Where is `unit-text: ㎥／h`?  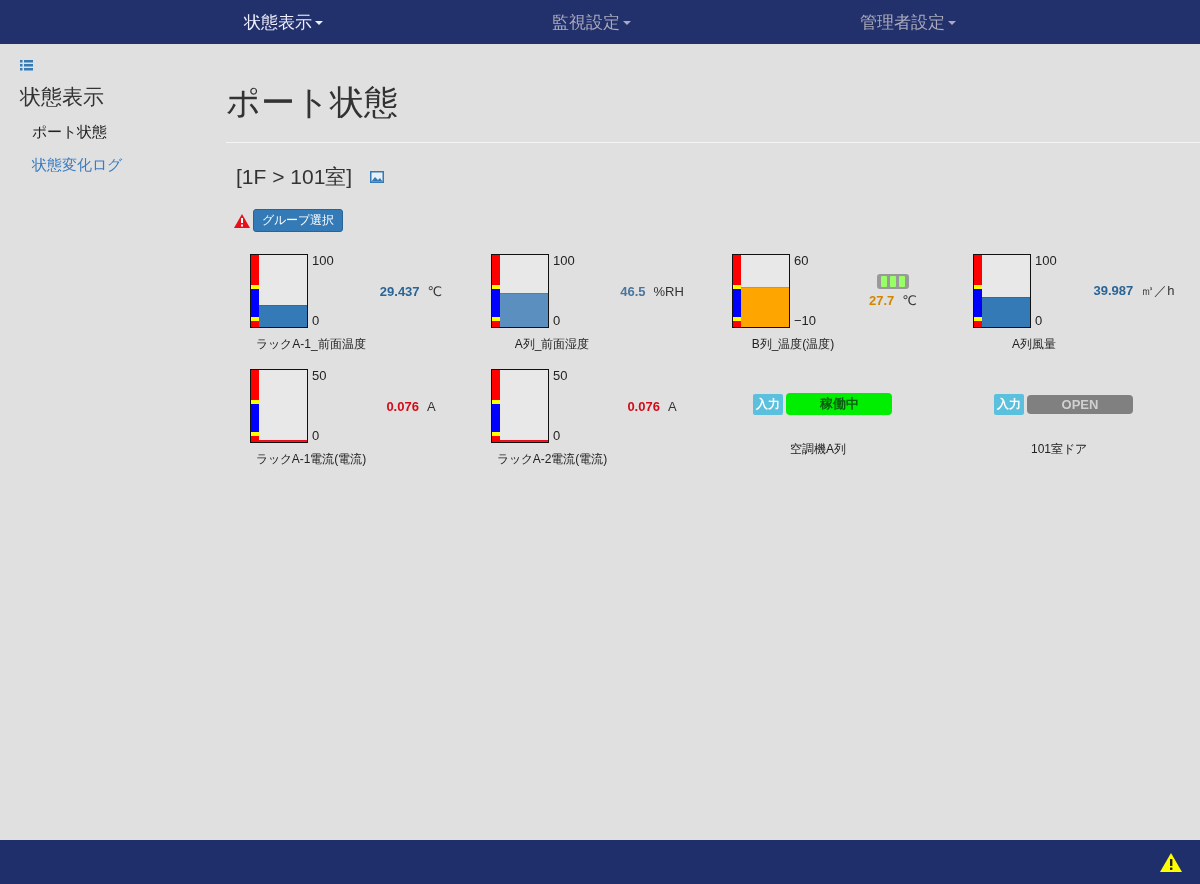 unit-text: ㎥／h is located at coordinates (1158, 291).